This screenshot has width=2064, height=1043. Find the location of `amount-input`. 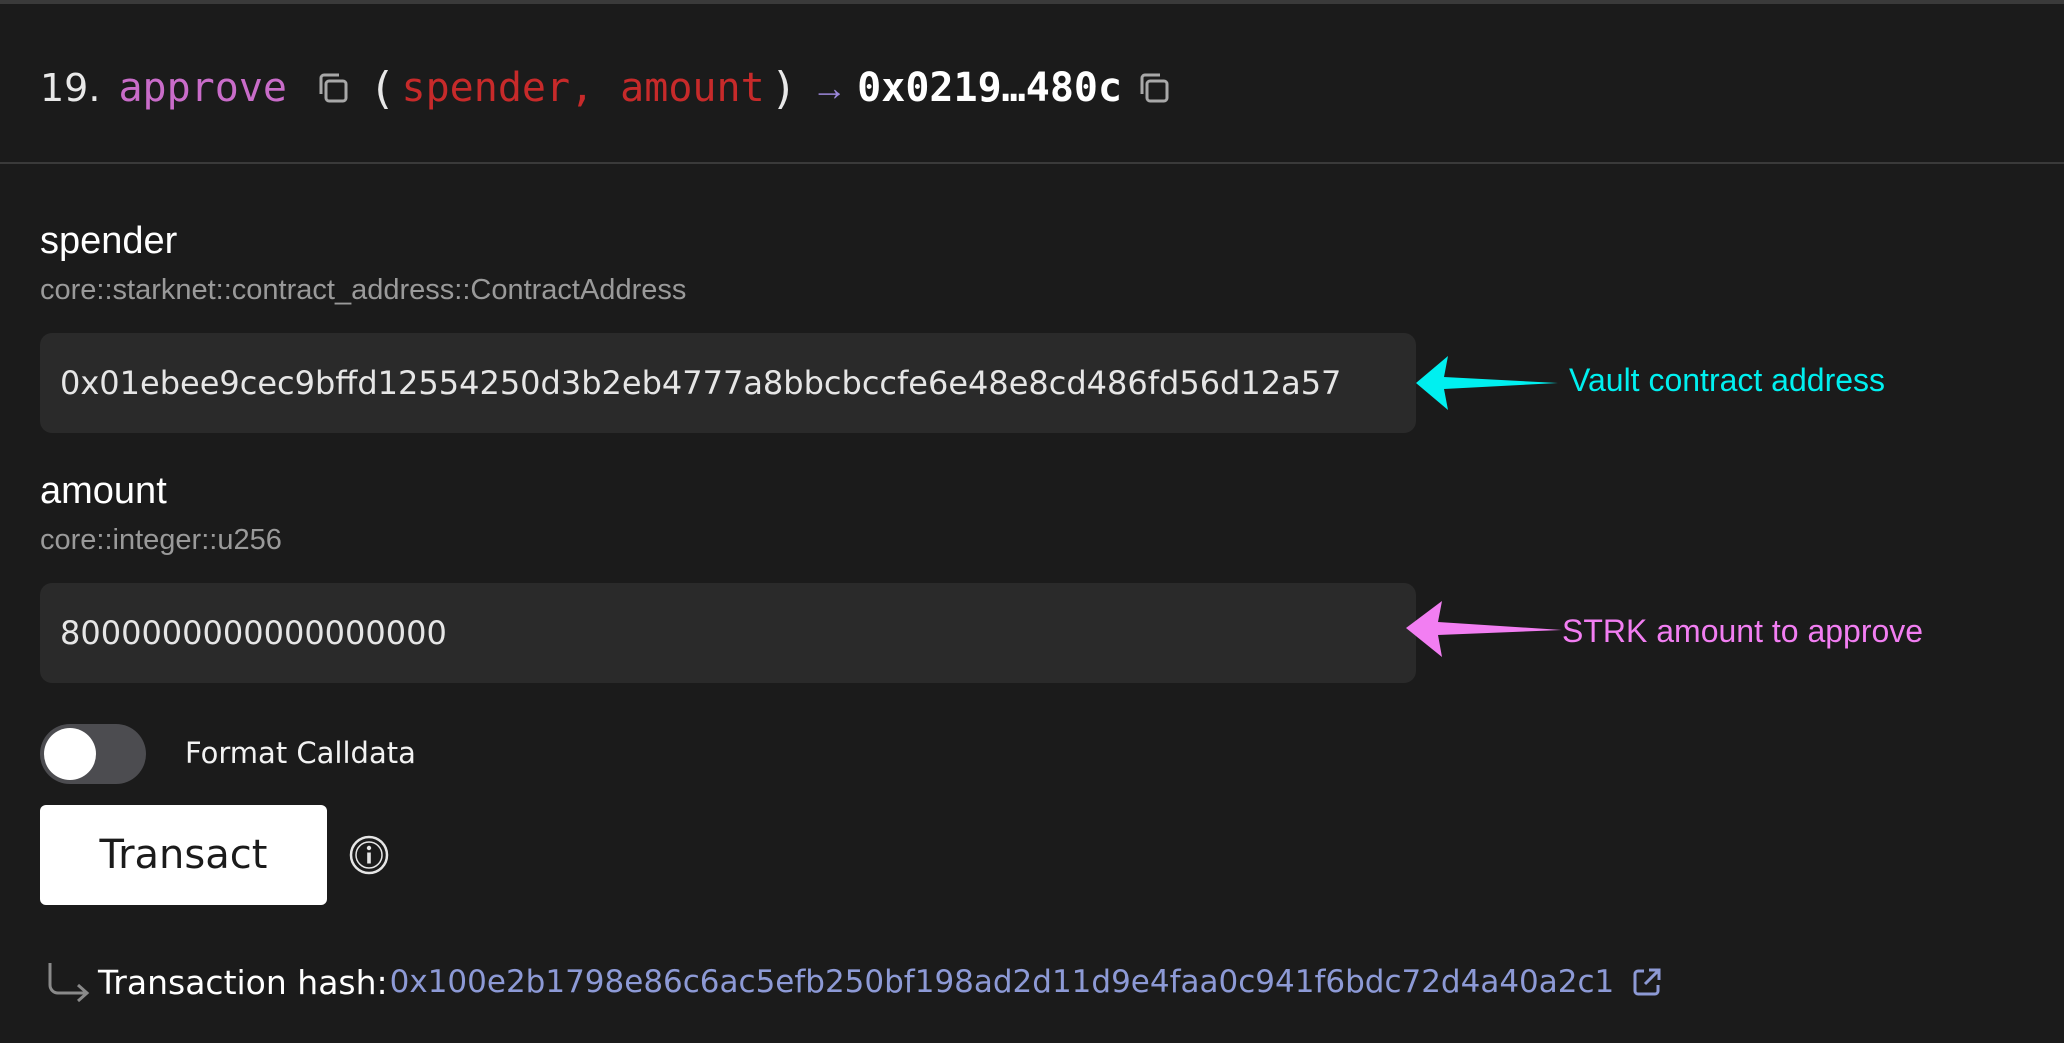

amount-input is located at coordinates (728, 633).